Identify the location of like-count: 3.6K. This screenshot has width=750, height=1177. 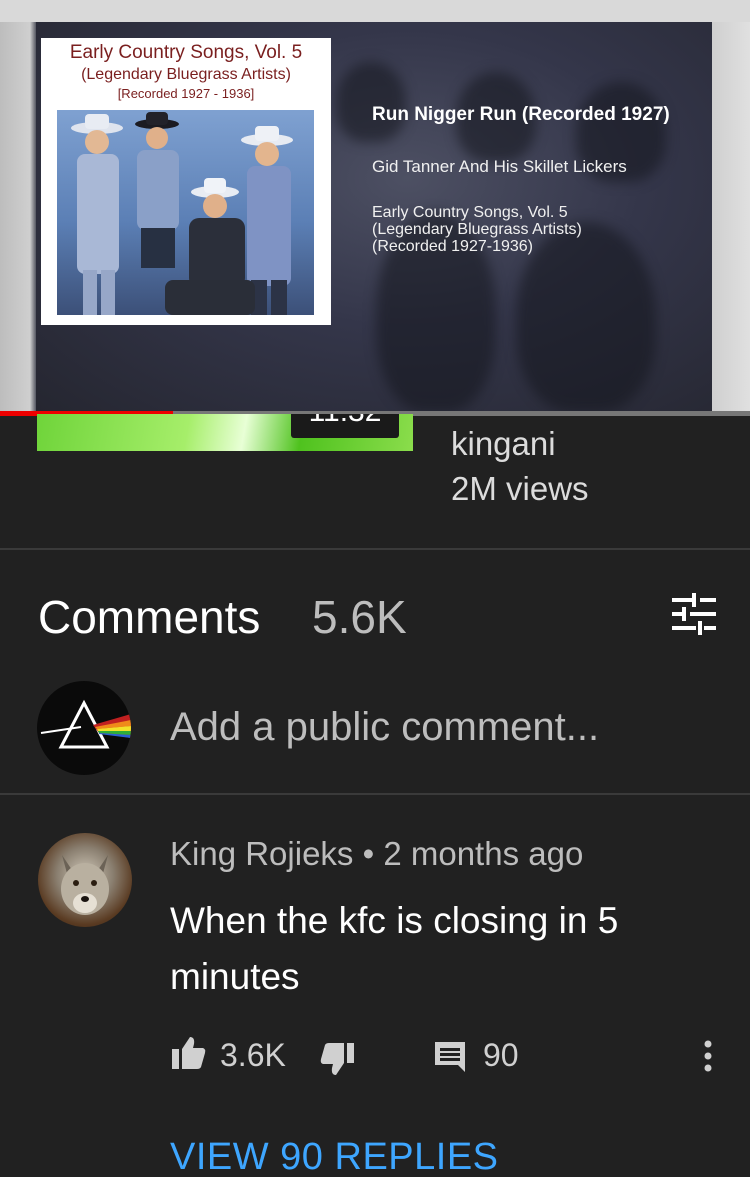
(253, 1055).